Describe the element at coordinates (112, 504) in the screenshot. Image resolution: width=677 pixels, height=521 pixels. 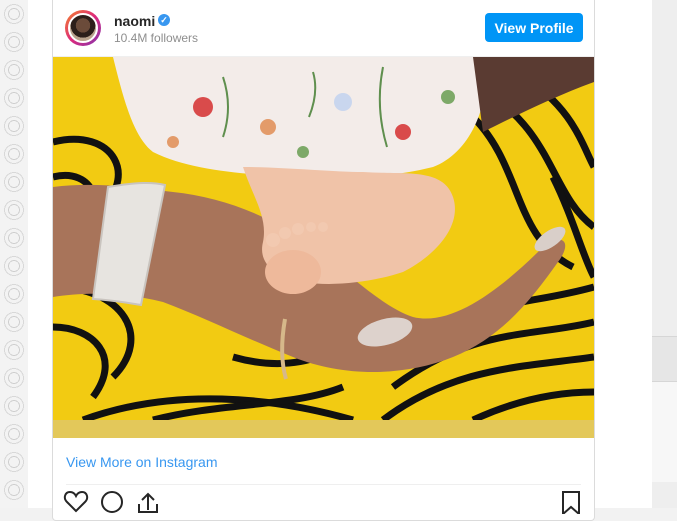
I see `comment-icon` at that location.